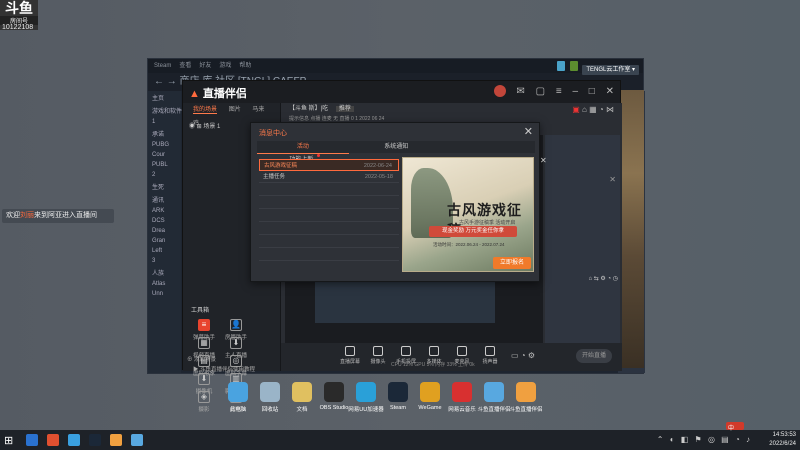 The width and height of the screenshot is (800, 450). Describe the element at coordinates (610, 91) in the screenshot. I see `close-icon: ✕` at that location.